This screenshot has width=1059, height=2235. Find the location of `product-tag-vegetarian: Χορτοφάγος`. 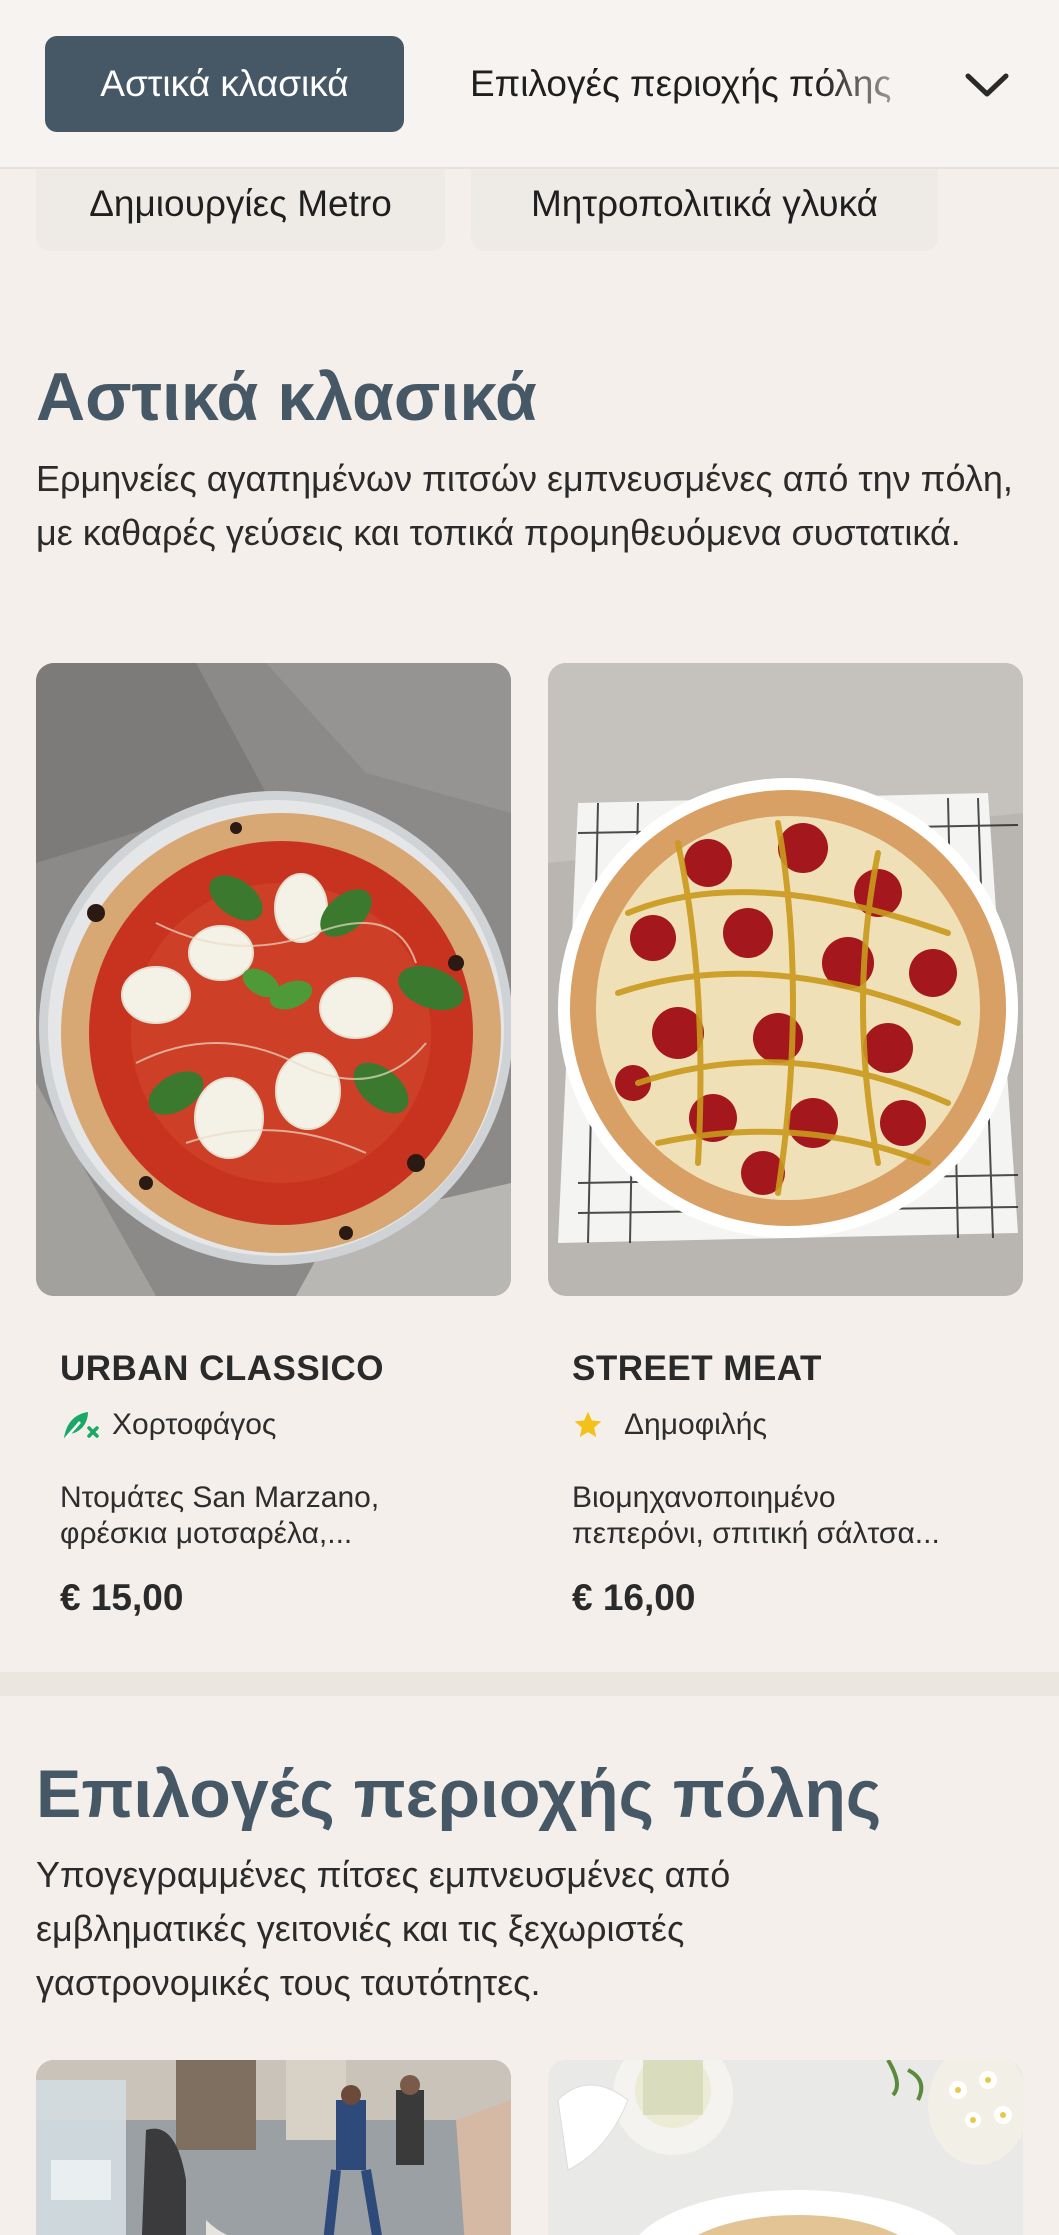

product-tag-vegetarian: Χορτοφάγος is located at coordinates (168, 1425).